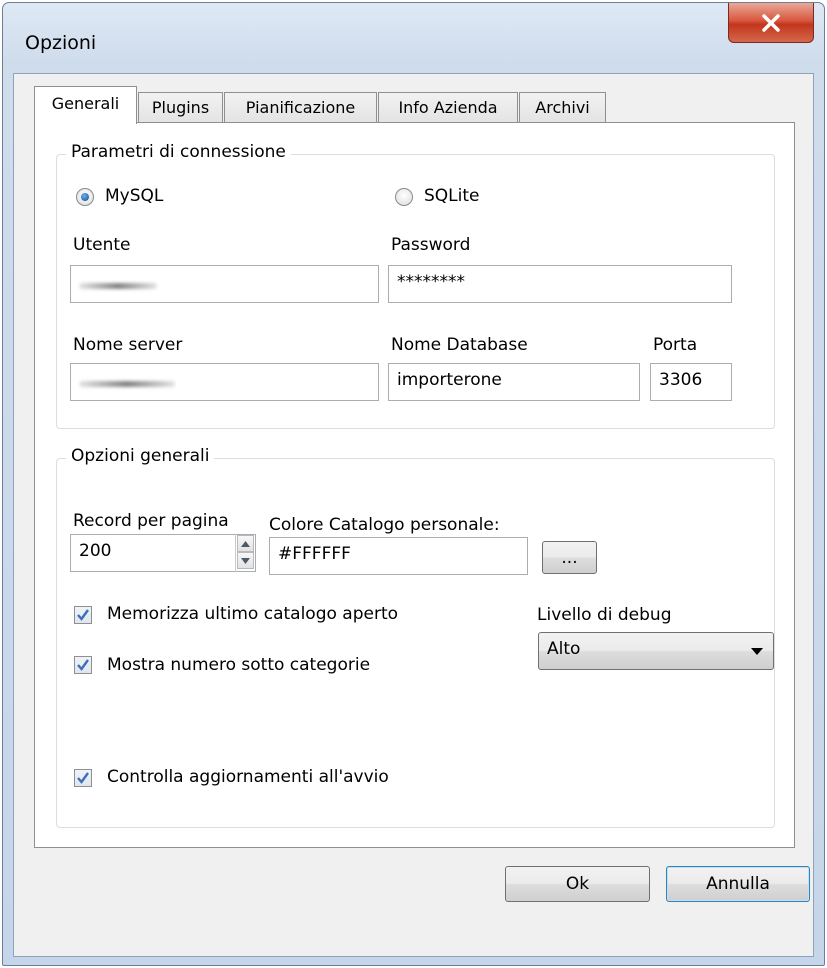  Describe the element at coordinates (102, 245) in the screenshot. I see `user-label: Utente` at that location.